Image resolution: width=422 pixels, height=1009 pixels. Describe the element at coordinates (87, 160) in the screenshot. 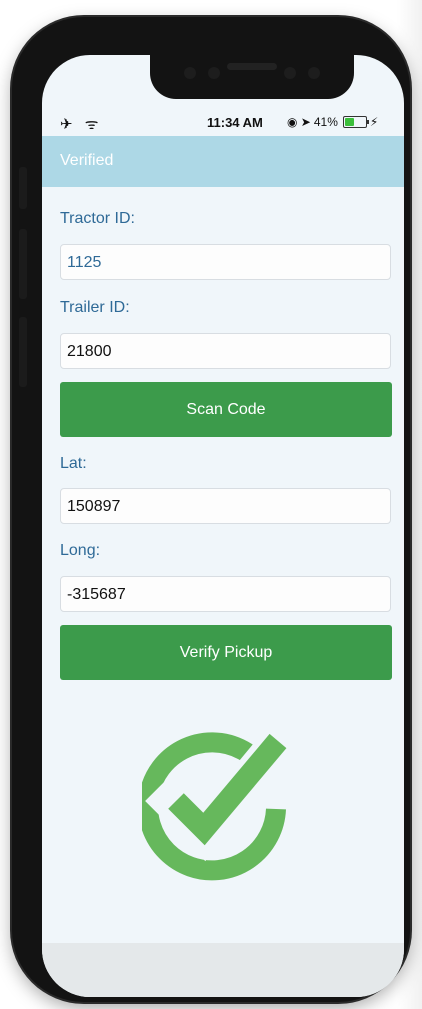

I see `page-title: Verified` at that location.